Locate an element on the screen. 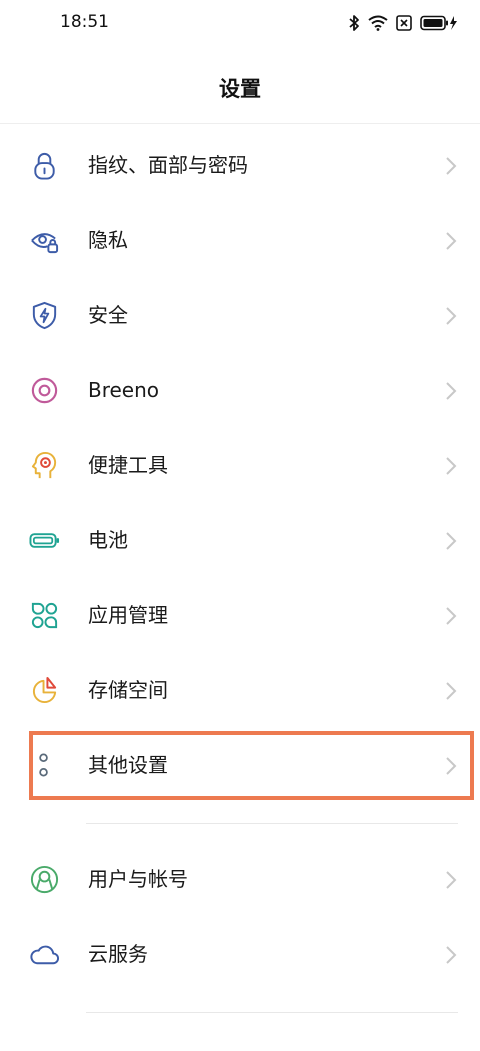 Image resolution: width=480 pixels, height=1051 pixels. status-icons is located at coordinates (403, 23).